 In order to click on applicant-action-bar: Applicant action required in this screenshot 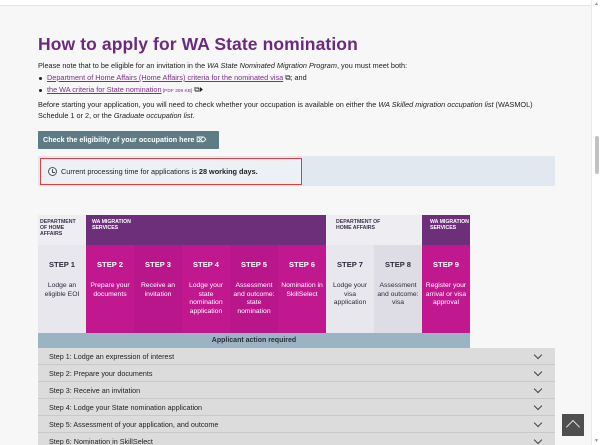, I will do `click(254, 340)`.